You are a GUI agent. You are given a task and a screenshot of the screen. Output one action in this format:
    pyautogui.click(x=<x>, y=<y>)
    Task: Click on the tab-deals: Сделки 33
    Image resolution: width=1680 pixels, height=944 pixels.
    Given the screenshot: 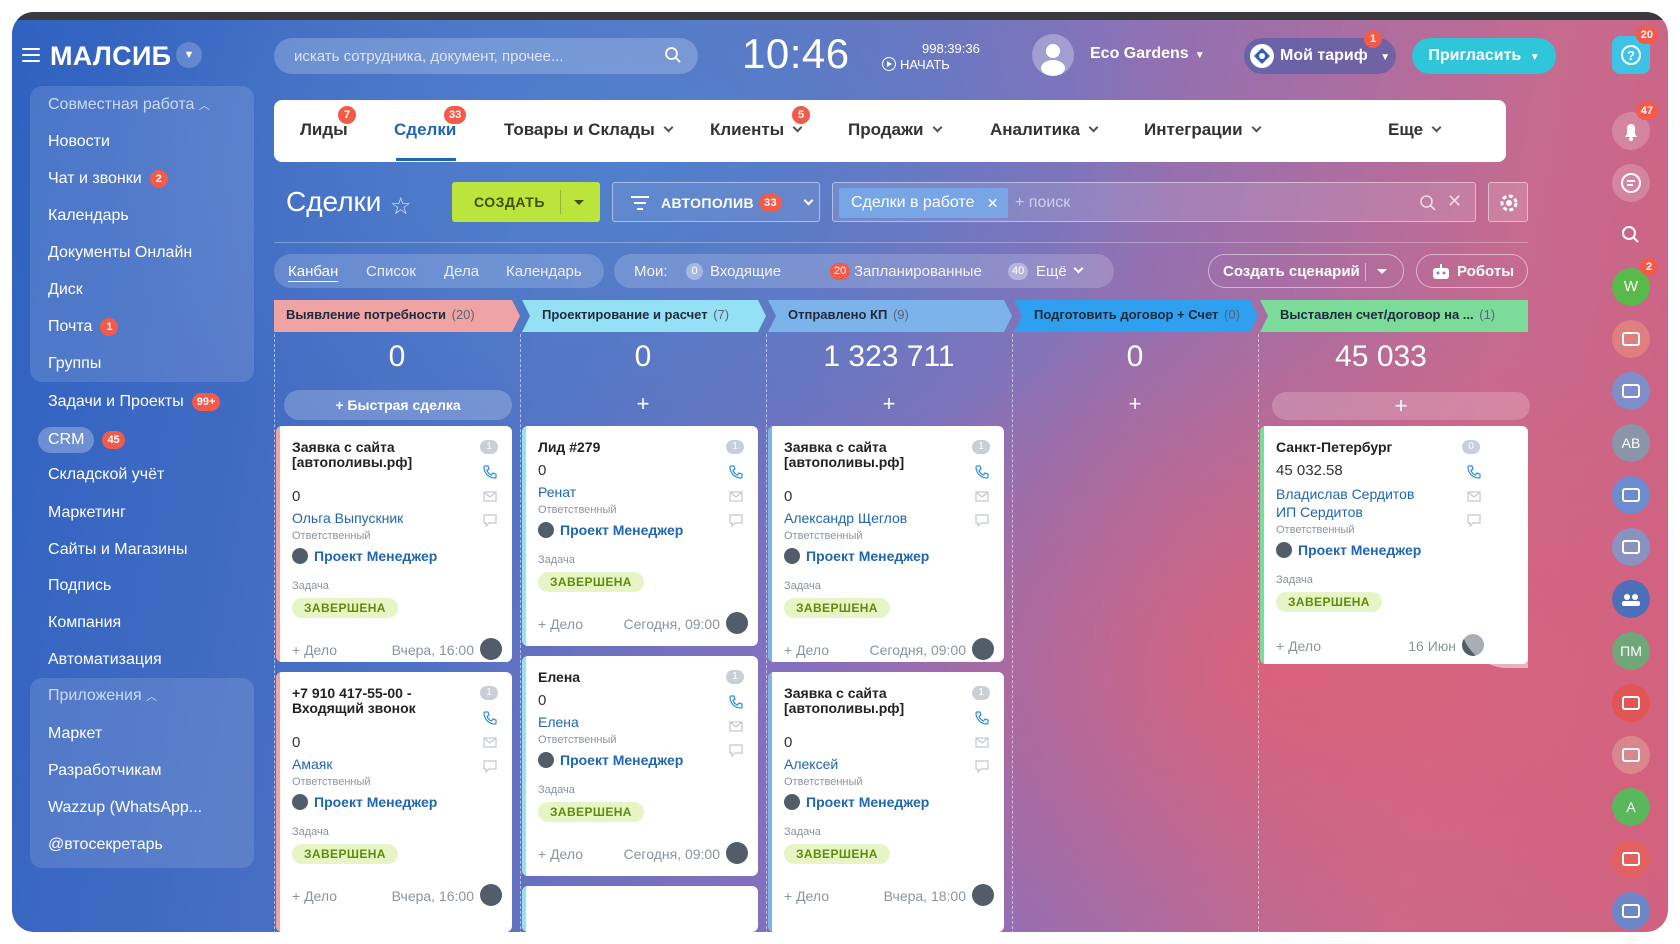 What is the action you would take?
    pyautogui.click(x=430, y=123)
    